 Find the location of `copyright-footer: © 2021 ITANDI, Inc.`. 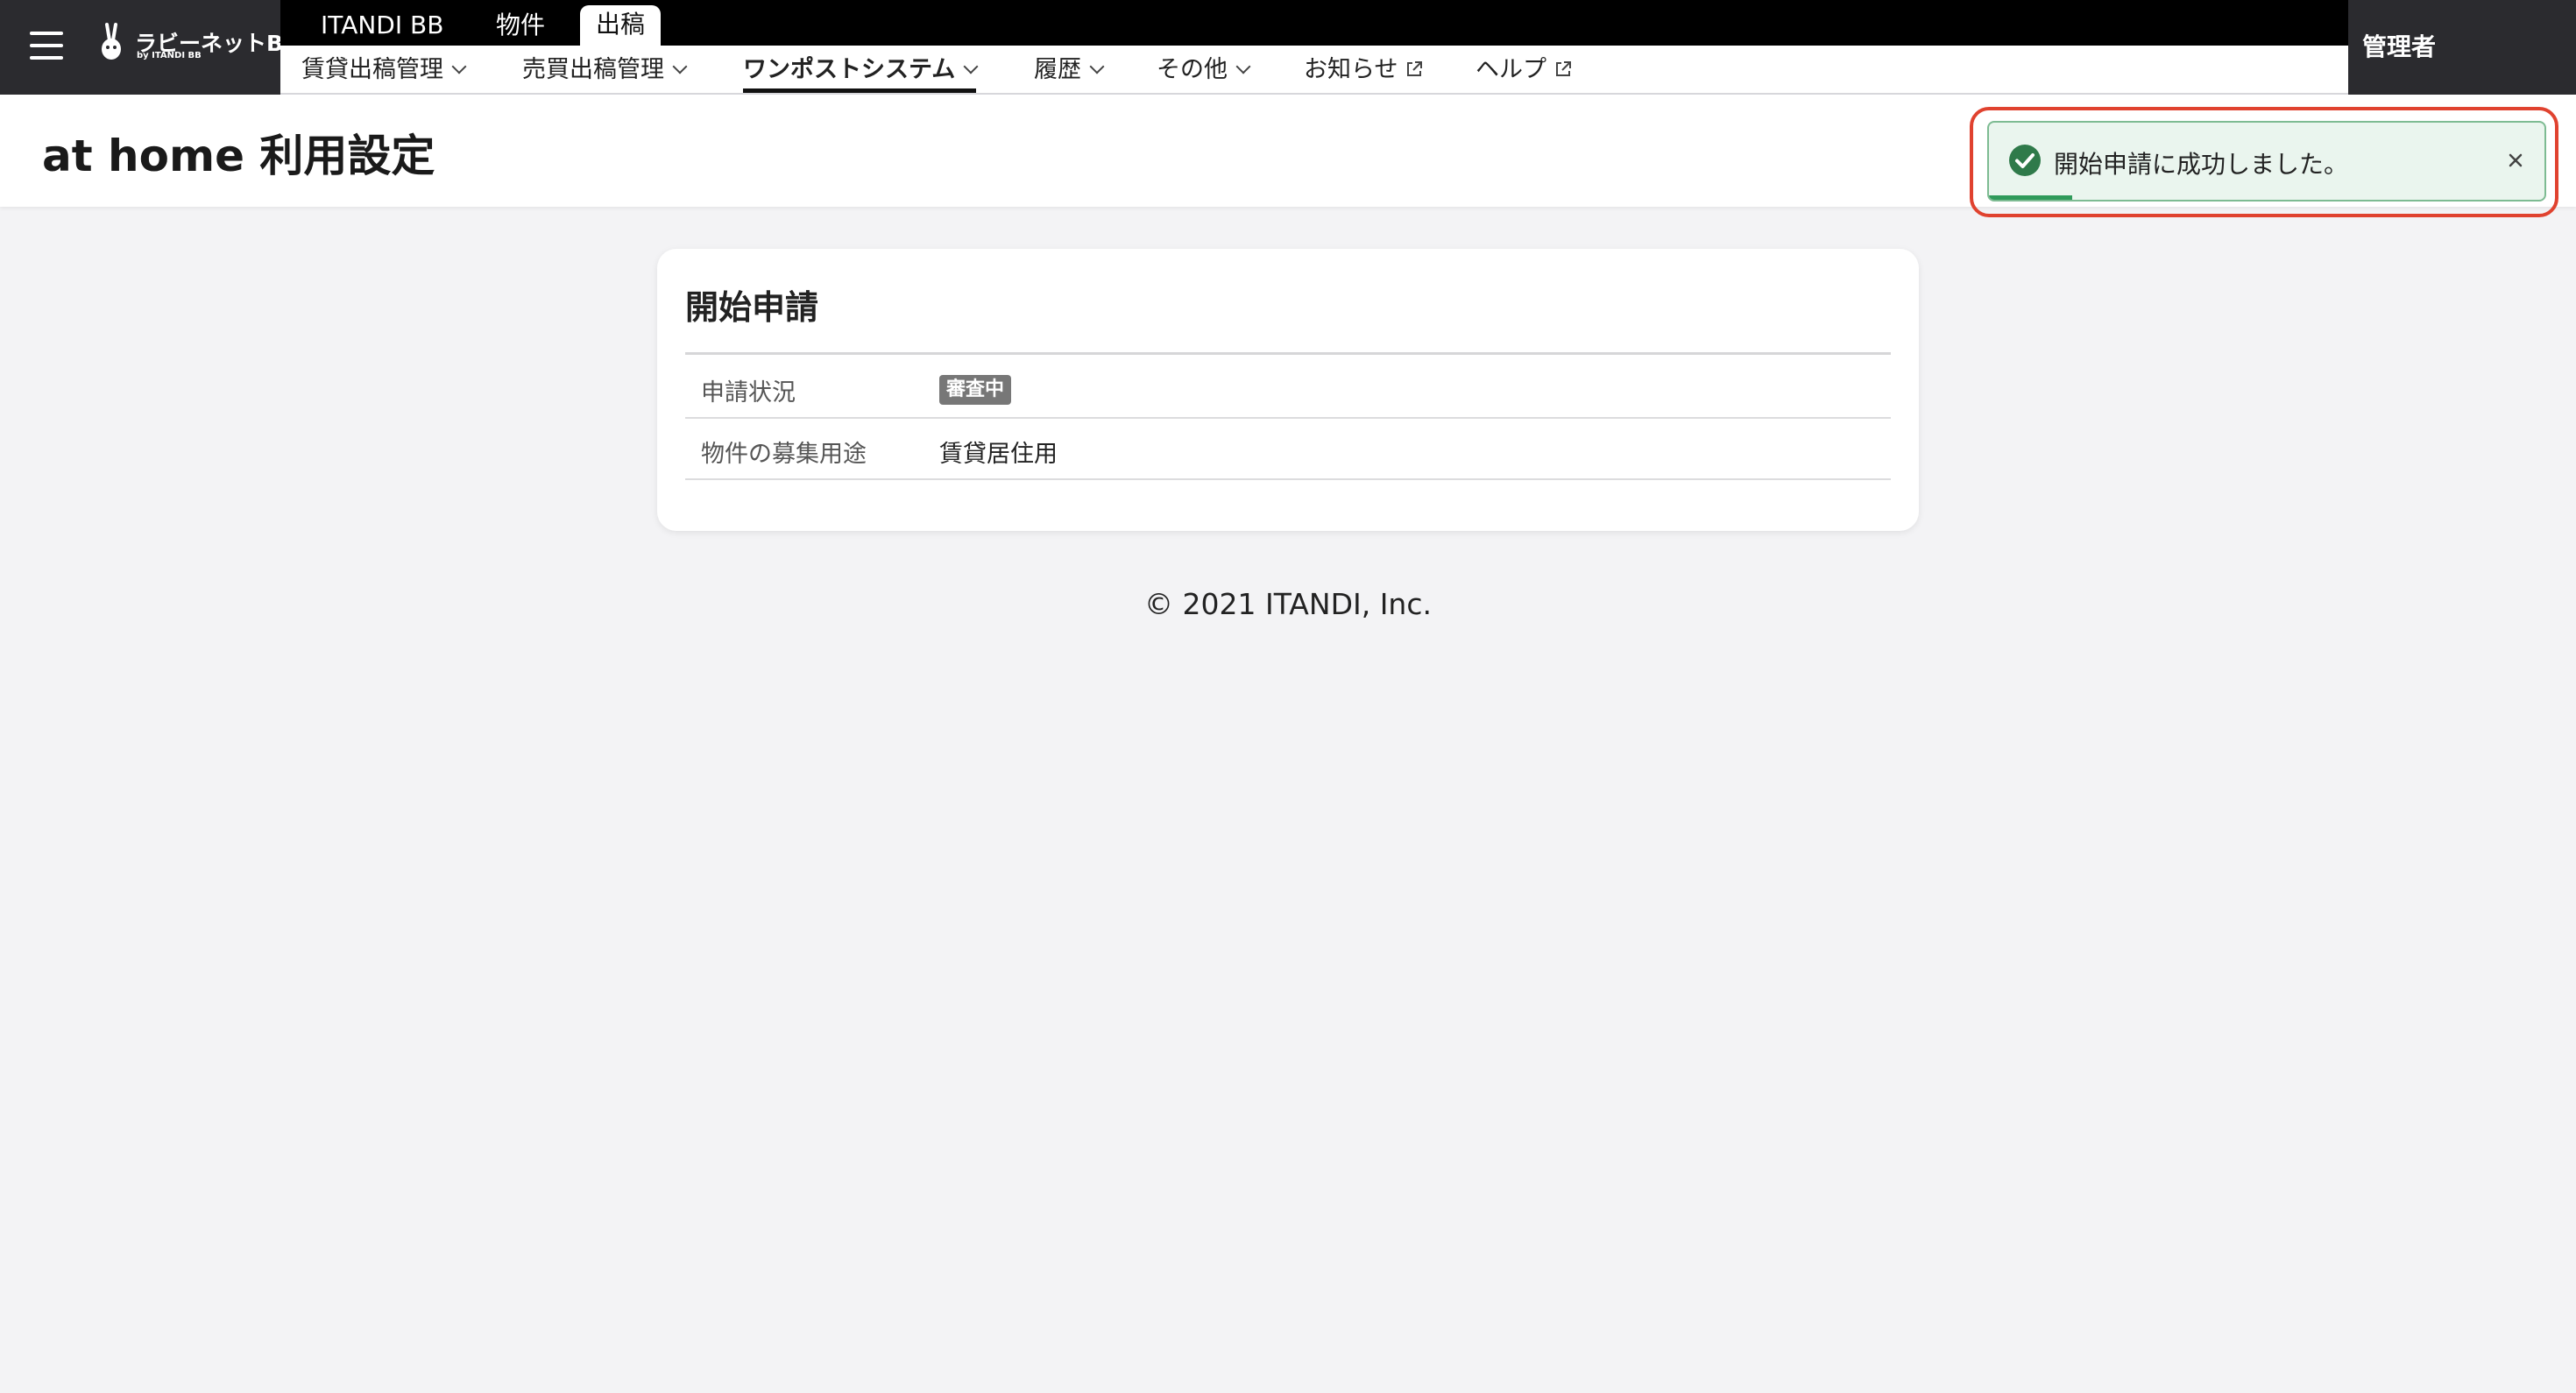

copyright-footer: © 2021 ITANDI, Inc. is located at coordinates (1288, 604).